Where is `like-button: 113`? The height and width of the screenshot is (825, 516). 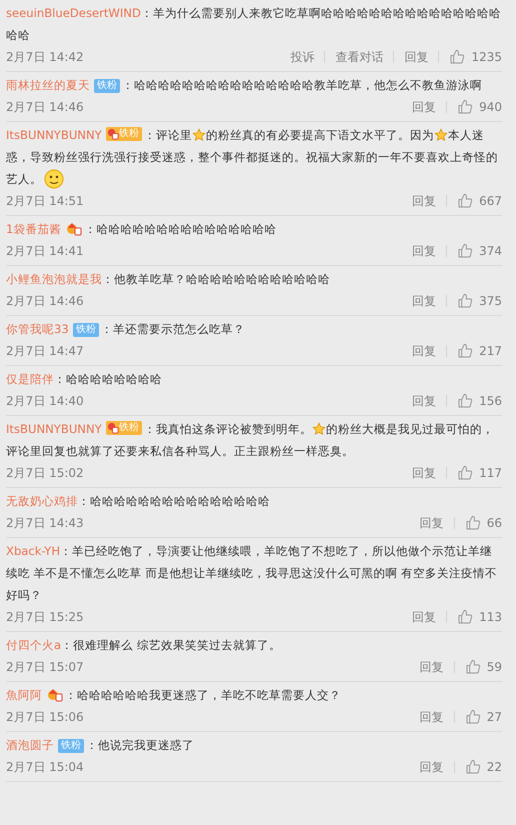
like-button: 113 is located at coordinates (474, 617).